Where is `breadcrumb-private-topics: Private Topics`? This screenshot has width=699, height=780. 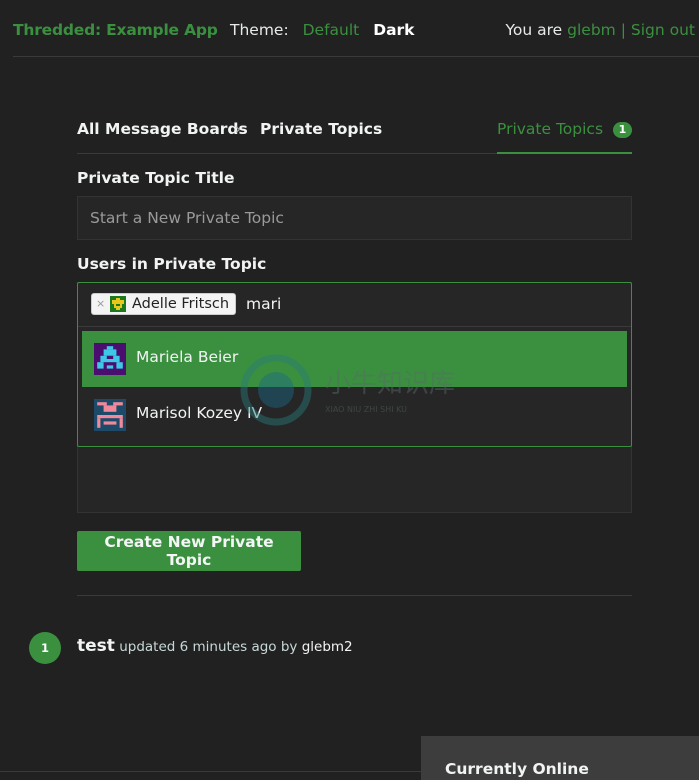 breadcrumb-private-topics: Private Topics is located at coordinates (321, 129).